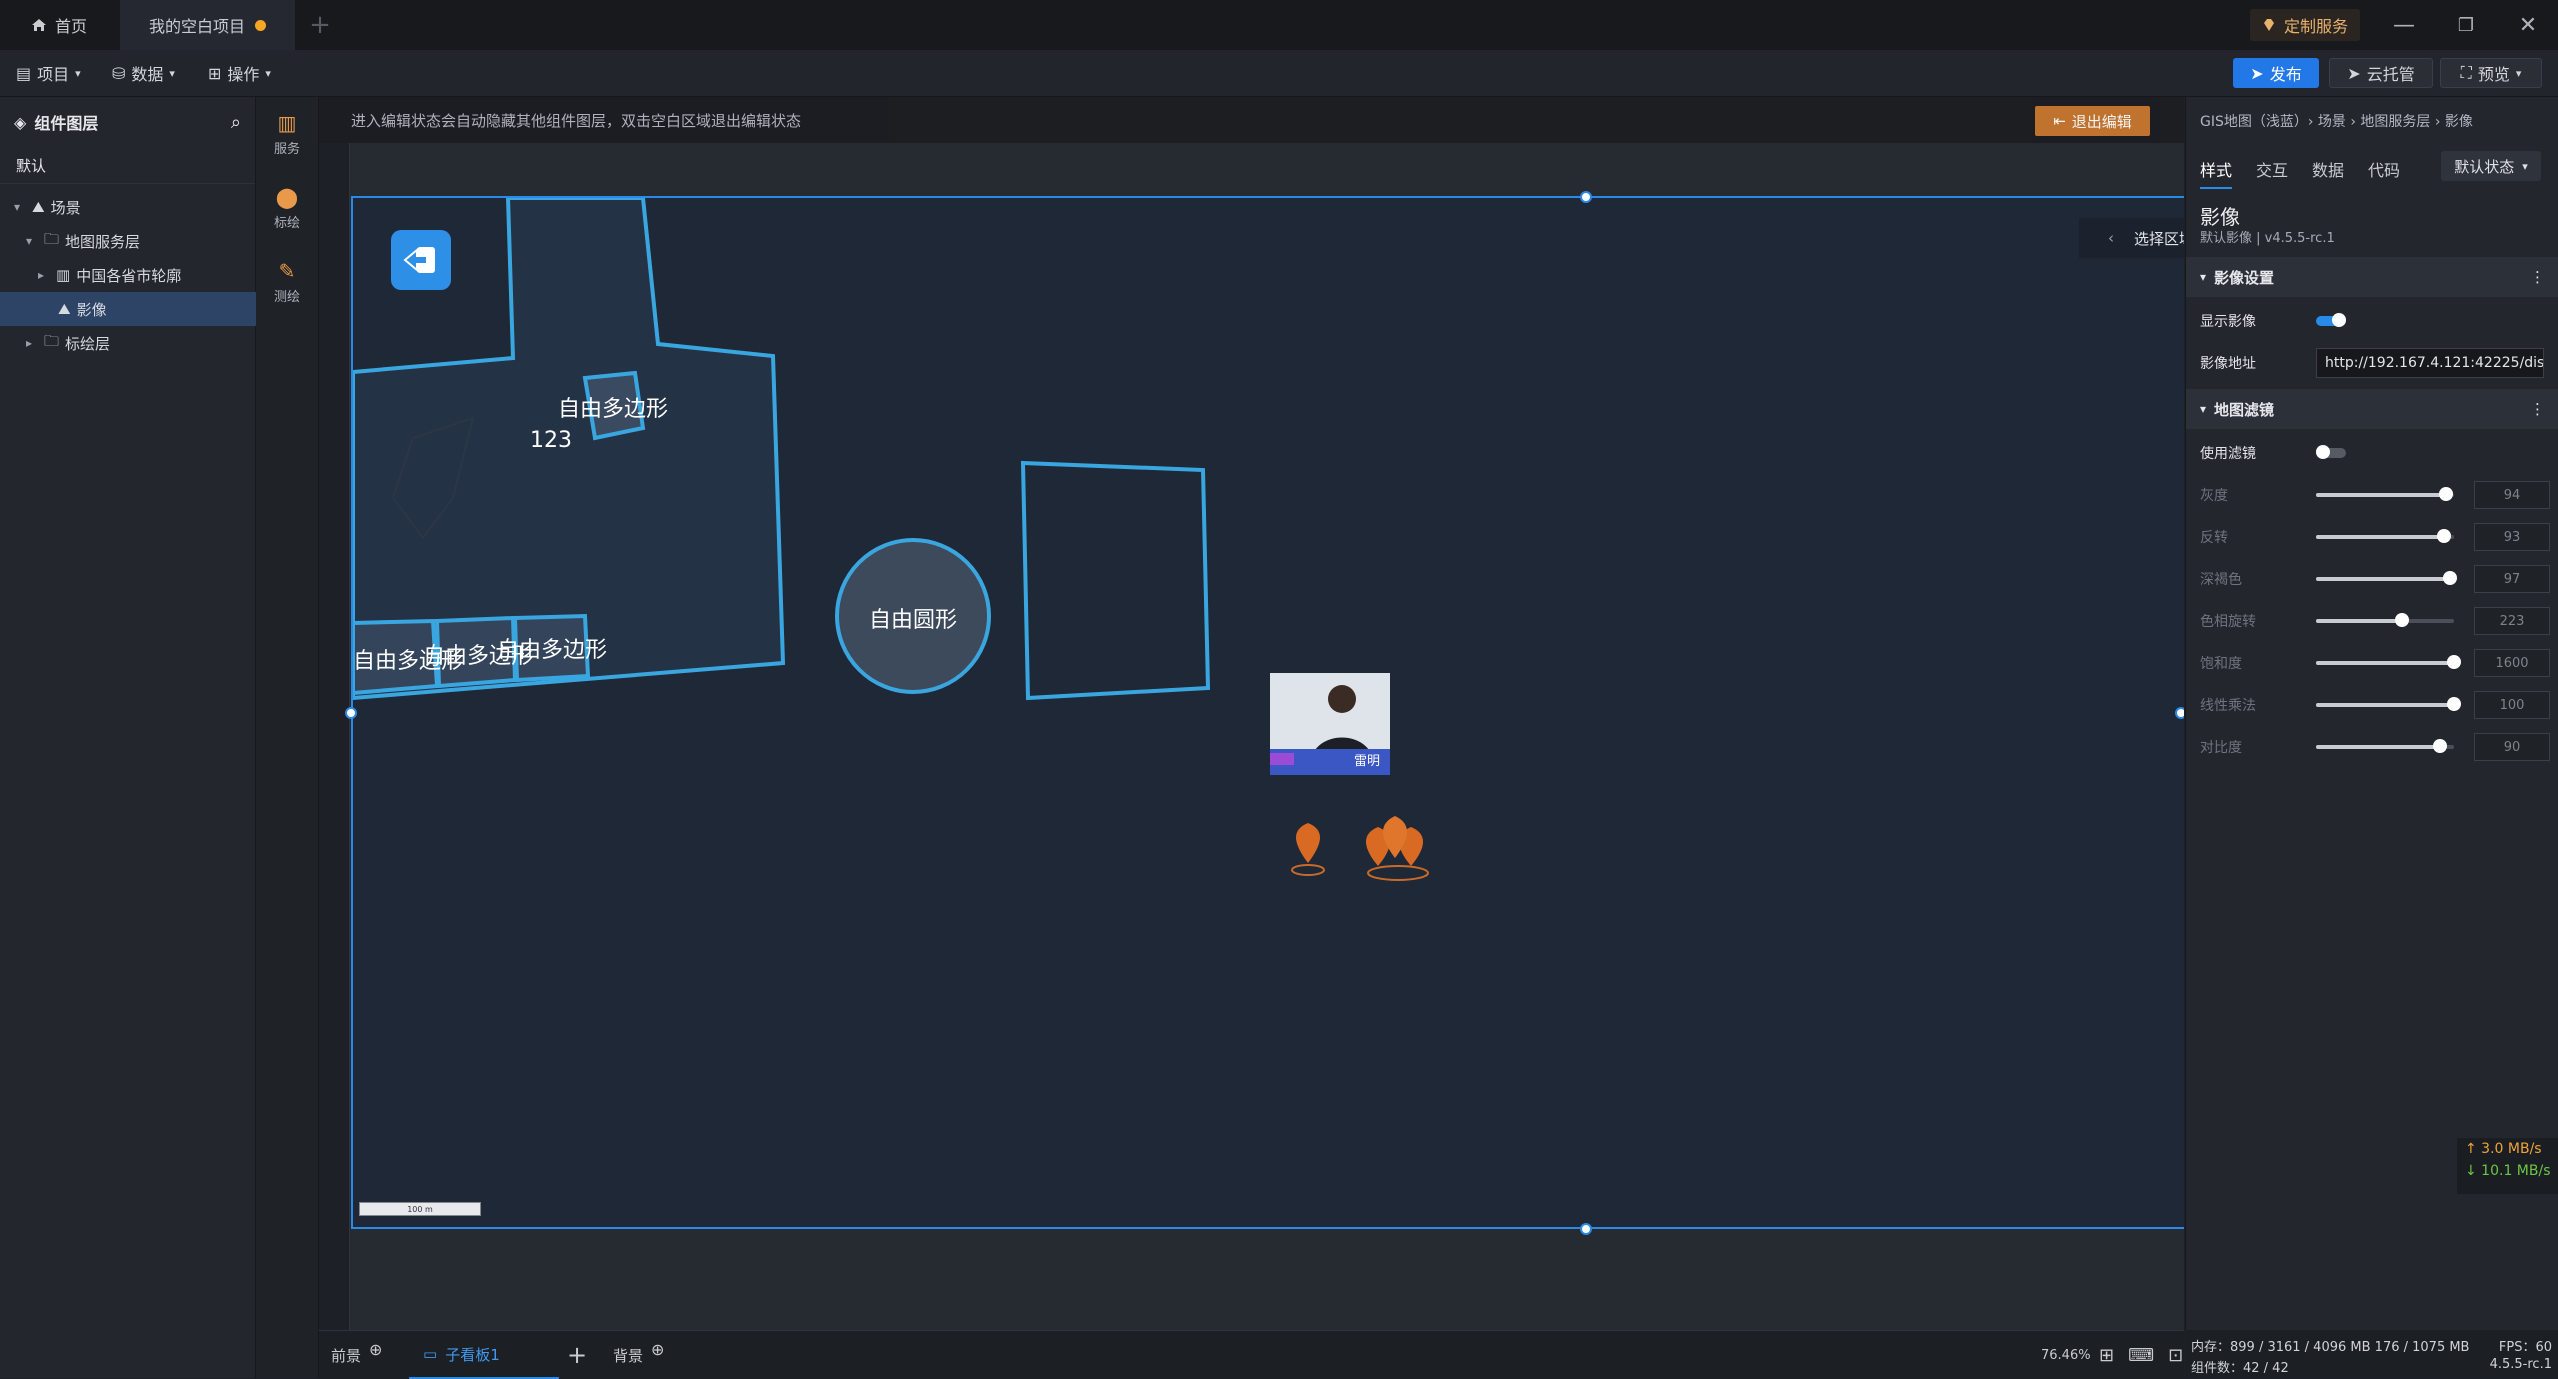  What do you see at coordinates (484, 1355) in the screenshot?
I see `tab-sub-board: ▭ 子看板1` at bounding box center [484, 1355].